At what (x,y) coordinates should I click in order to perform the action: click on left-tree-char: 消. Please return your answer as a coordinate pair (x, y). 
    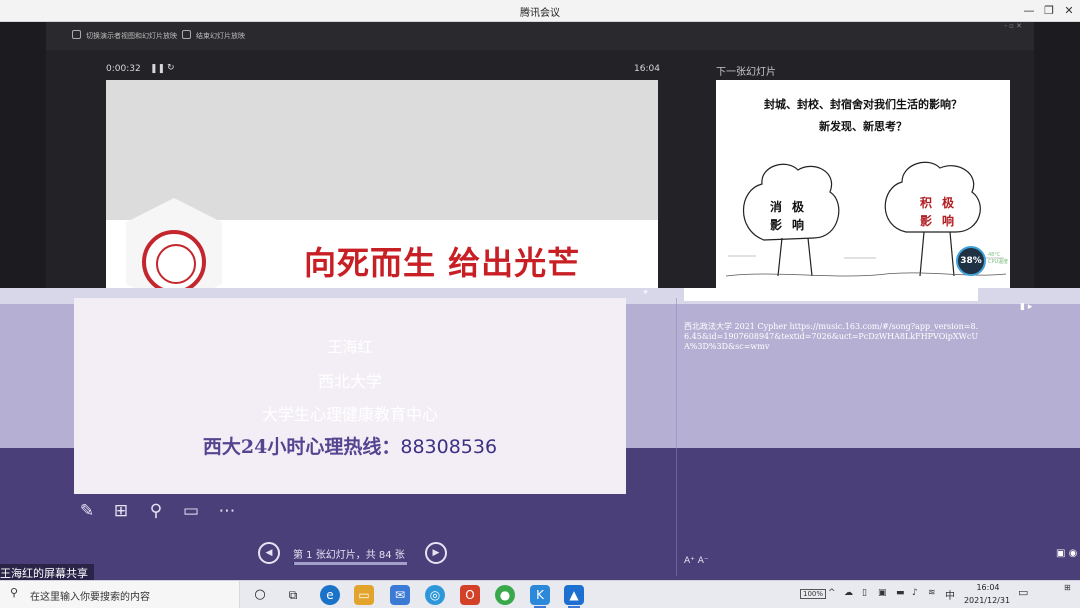
    Looking at the image, I should click on (776, 207).